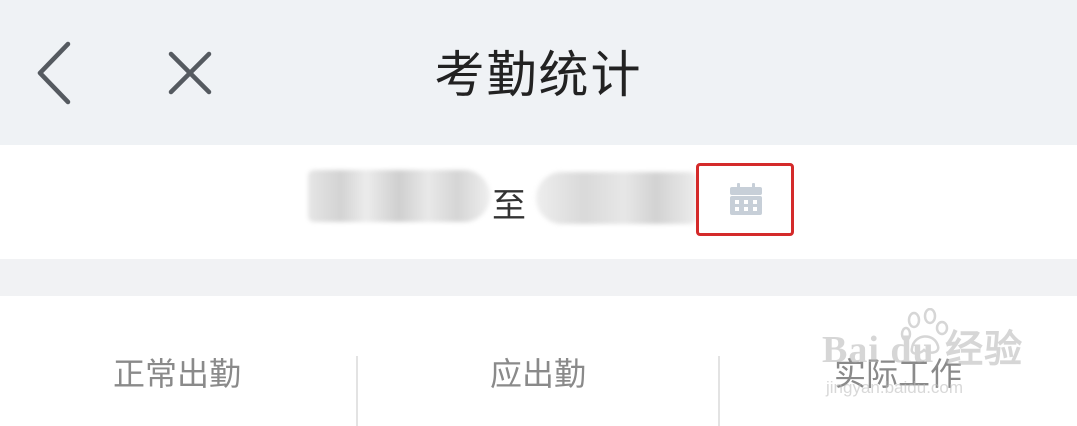  I want to click on start-date-redacted, so click(399, 196).